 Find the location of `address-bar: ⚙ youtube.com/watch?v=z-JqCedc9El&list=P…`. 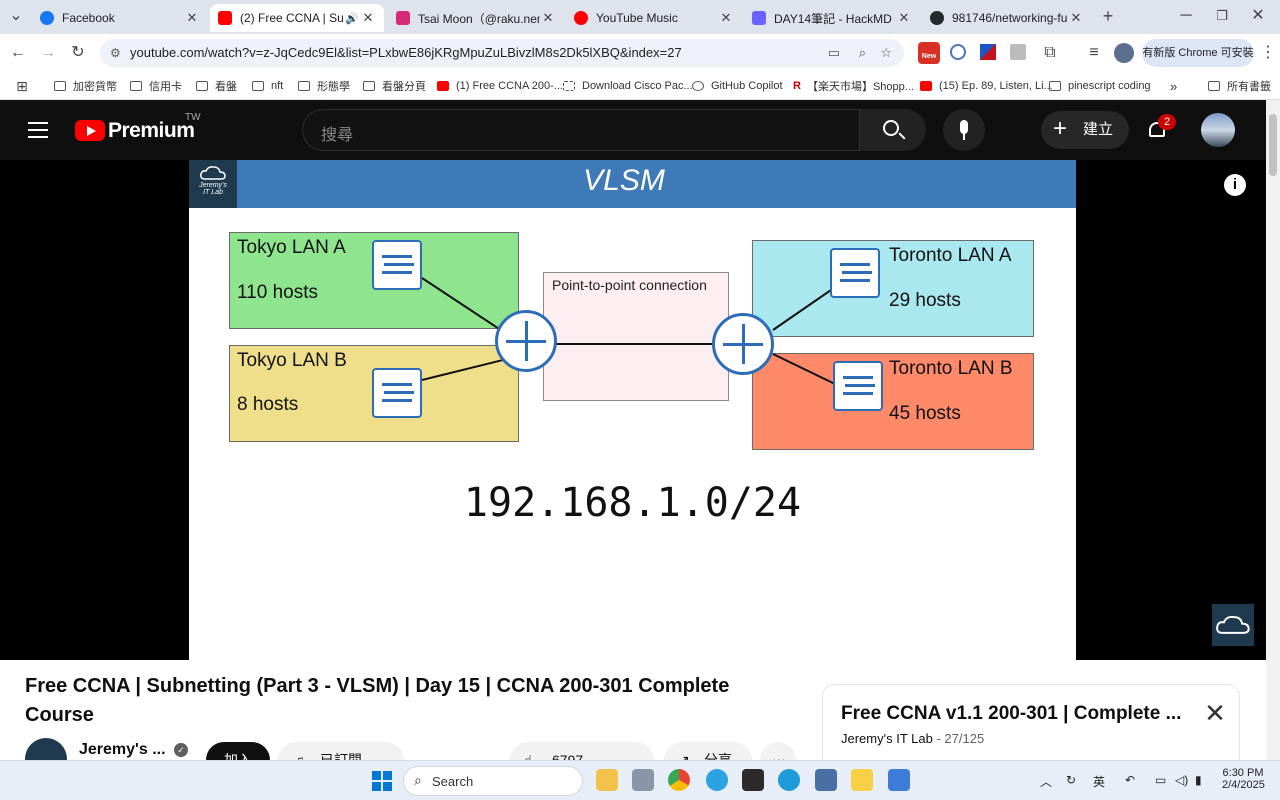

address-bar: ⚙ youtube.com/watch?v=z-JqCedc9El&list=P… is located at coordinates (502, 53).